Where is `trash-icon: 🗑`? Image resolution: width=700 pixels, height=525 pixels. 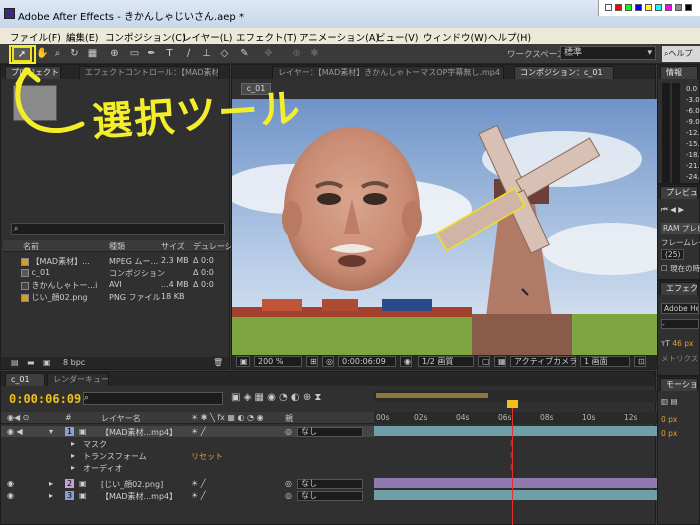 trash-icon: 🗑 is located at coordinates (218, 362).